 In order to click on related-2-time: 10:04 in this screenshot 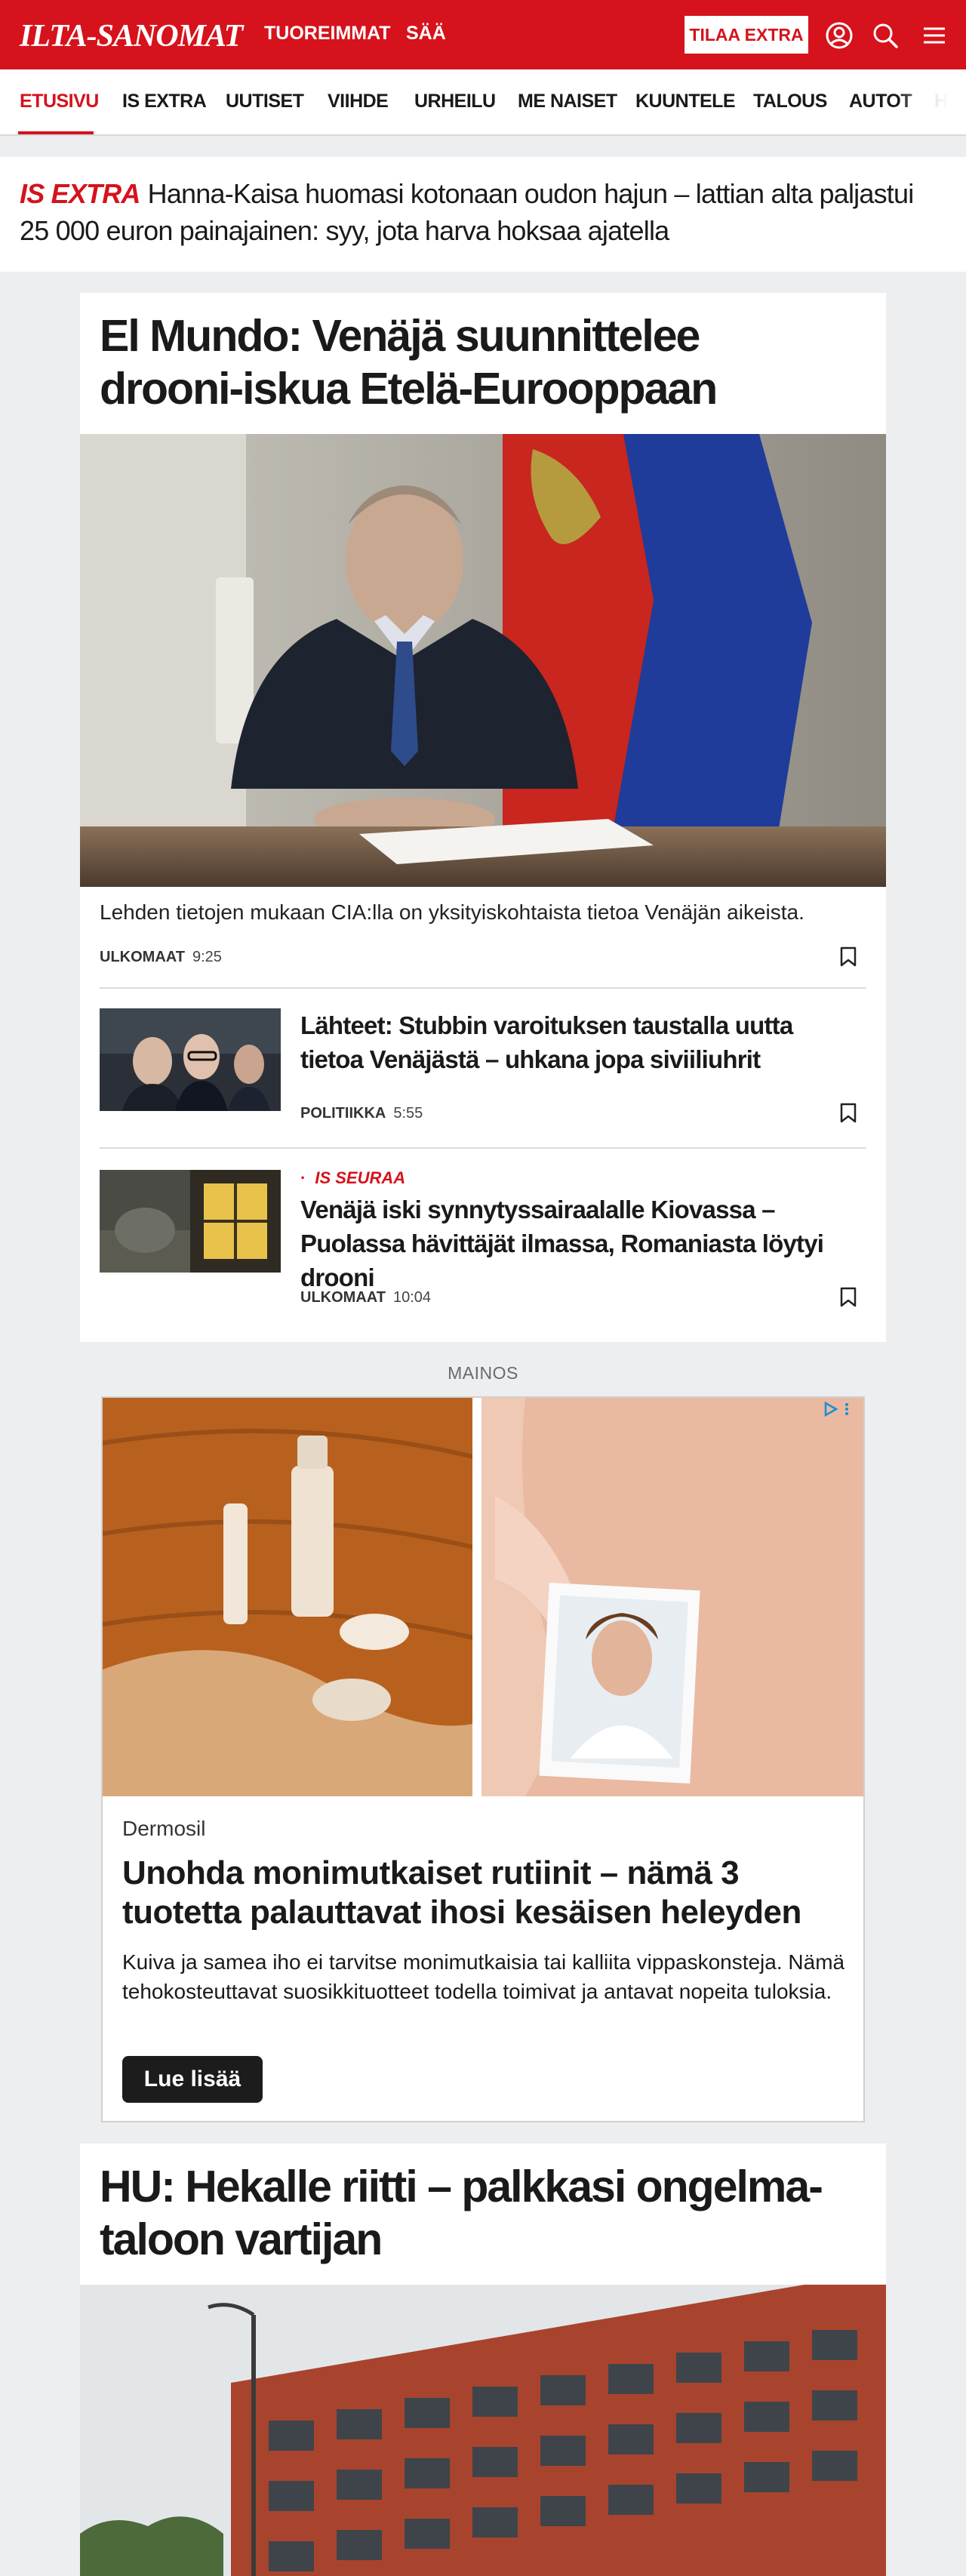, I will do `click(412, 1297)`.